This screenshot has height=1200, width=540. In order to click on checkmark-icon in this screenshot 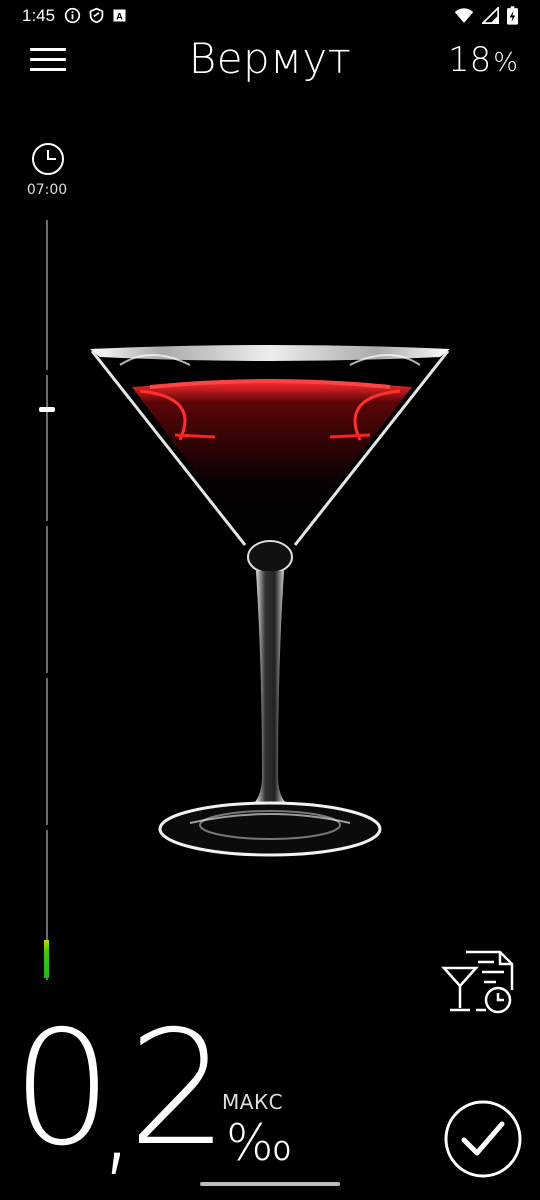, I will do `click(483, 1138)`.